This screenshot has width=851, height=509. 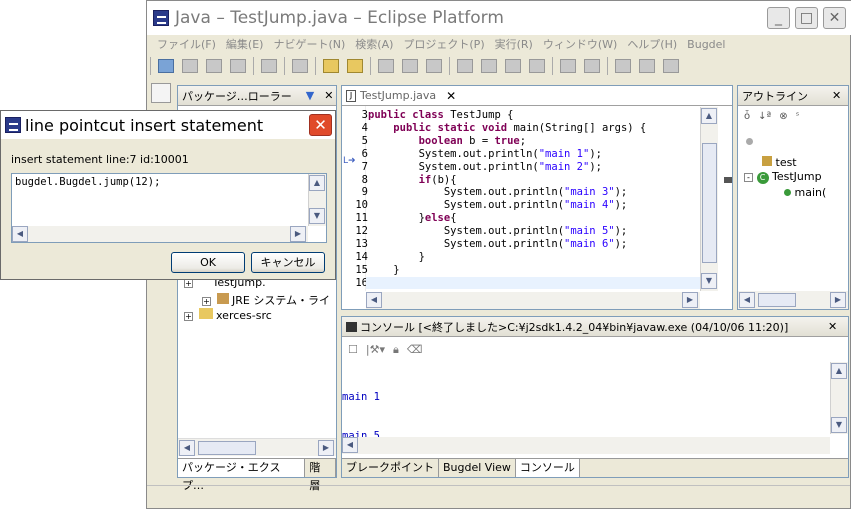 What do you see at coordinates (238, 66) in the screenshot?
I see `print-icon` at bounding box center [238, 66].